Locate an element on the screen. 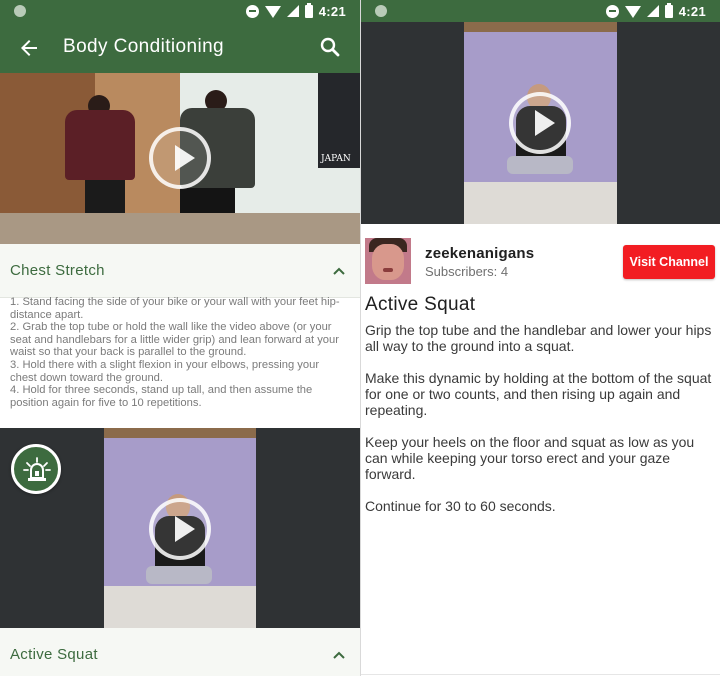 The image size is (720, 676). description-paragraph: Continue for 30 to 60 seconds. is located at coordinates (460, 506).